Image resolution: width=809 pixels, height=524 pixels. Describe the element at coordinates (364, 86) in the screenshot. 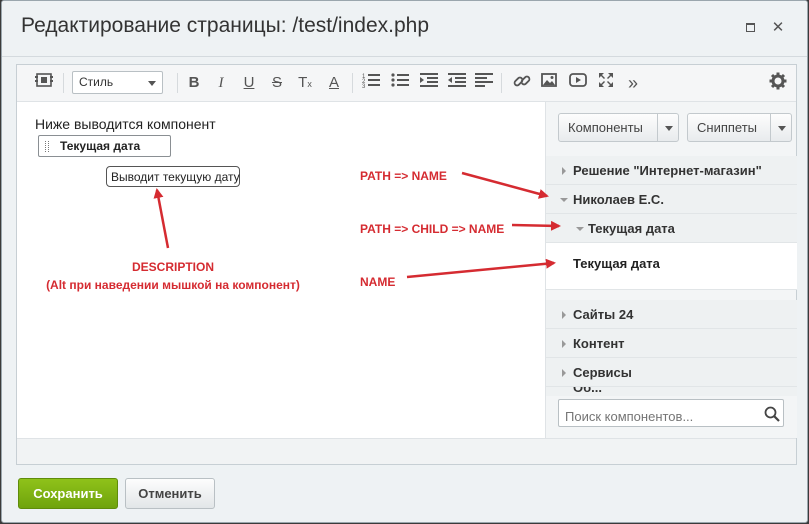

I see `svg-text: 3` at that location.